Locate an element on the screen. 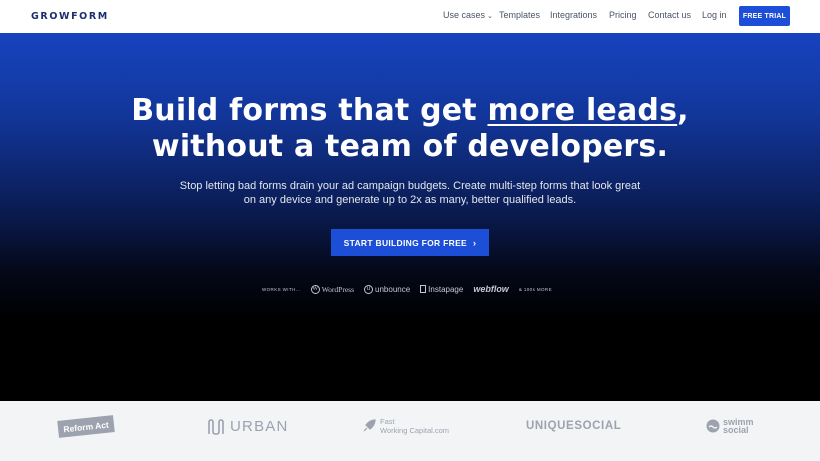 The width and height of the screenshot is (820, 461). instapage-logo: Instapage is located at coordinates (441, 289).